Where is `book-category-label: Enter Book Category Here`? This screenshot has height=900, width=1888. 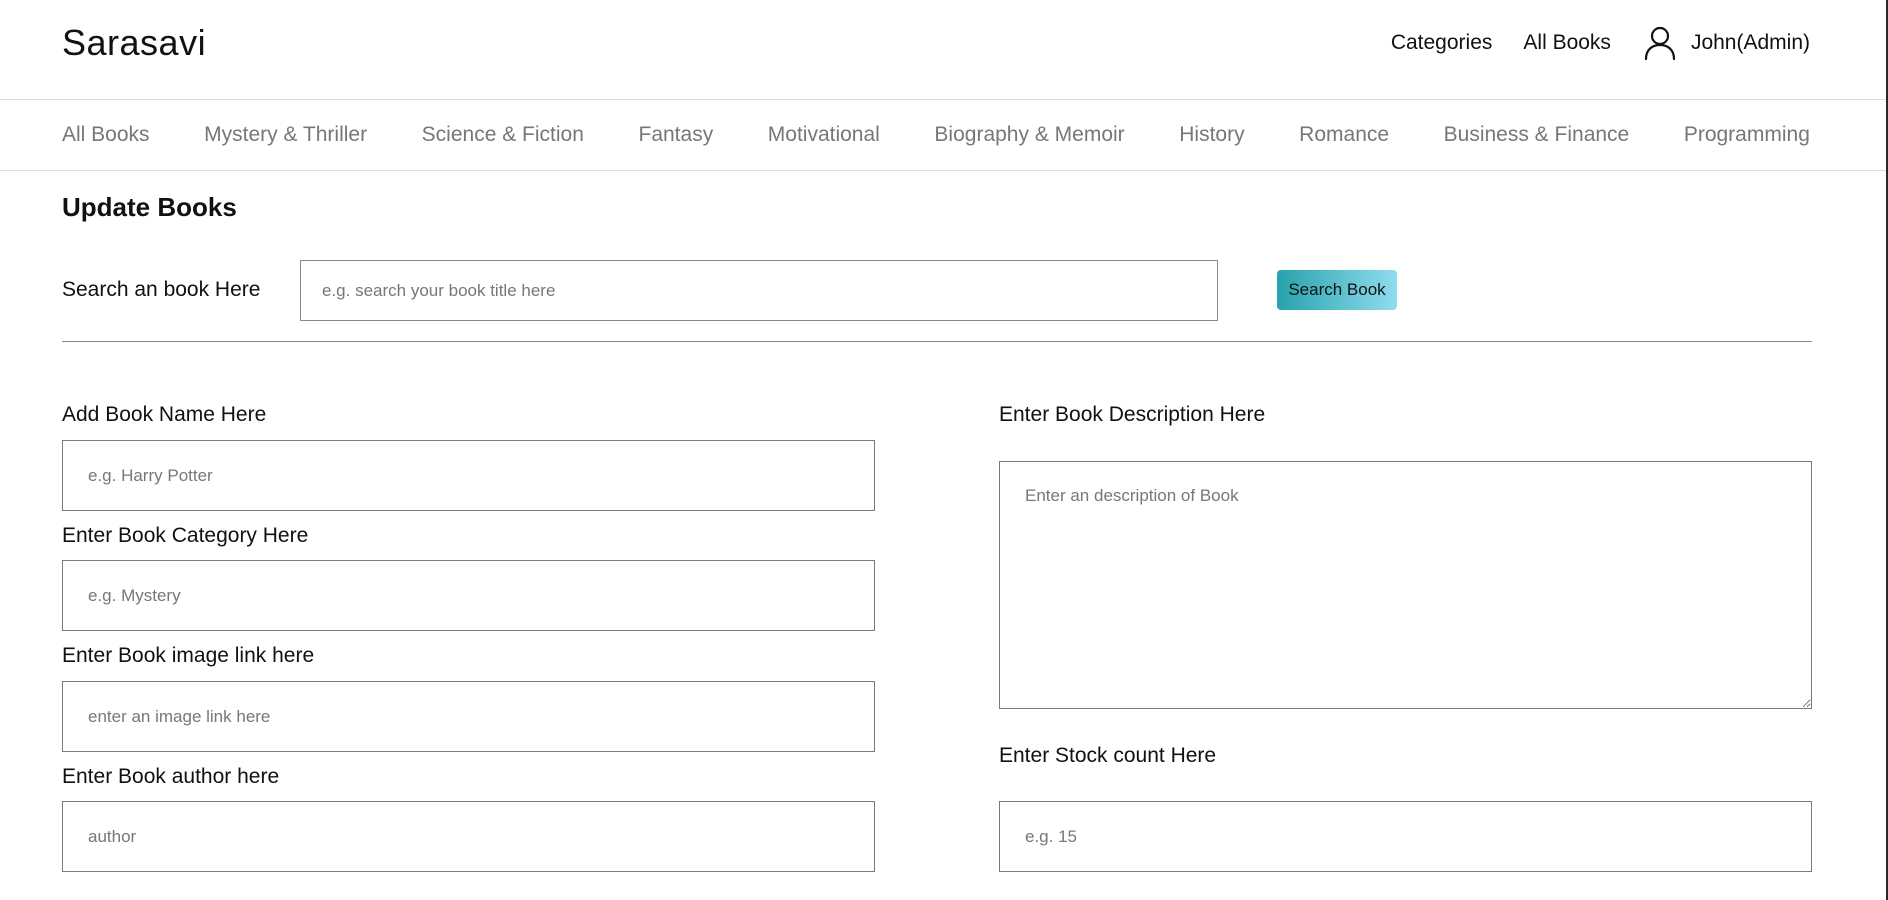
book-category-label: Enter Book Category Here is located at coordinates (185, 535).